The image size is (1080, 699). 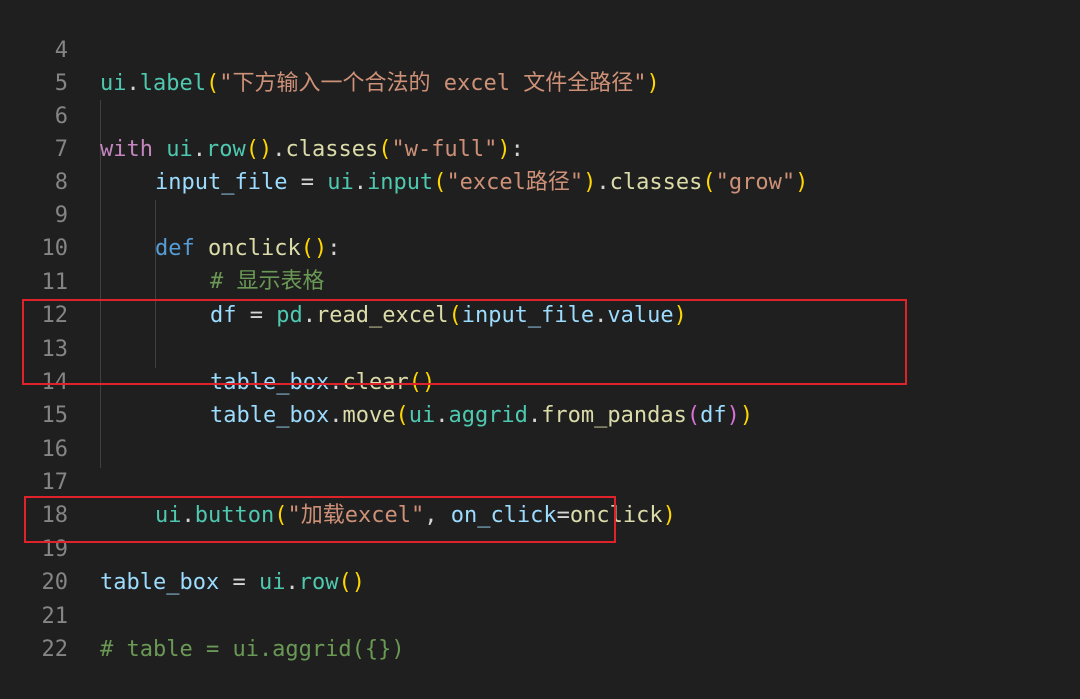 What do you see at coordinates (540, 65) in the screenshot?
I see `code-line: 5` at bounding box center [540, 65].